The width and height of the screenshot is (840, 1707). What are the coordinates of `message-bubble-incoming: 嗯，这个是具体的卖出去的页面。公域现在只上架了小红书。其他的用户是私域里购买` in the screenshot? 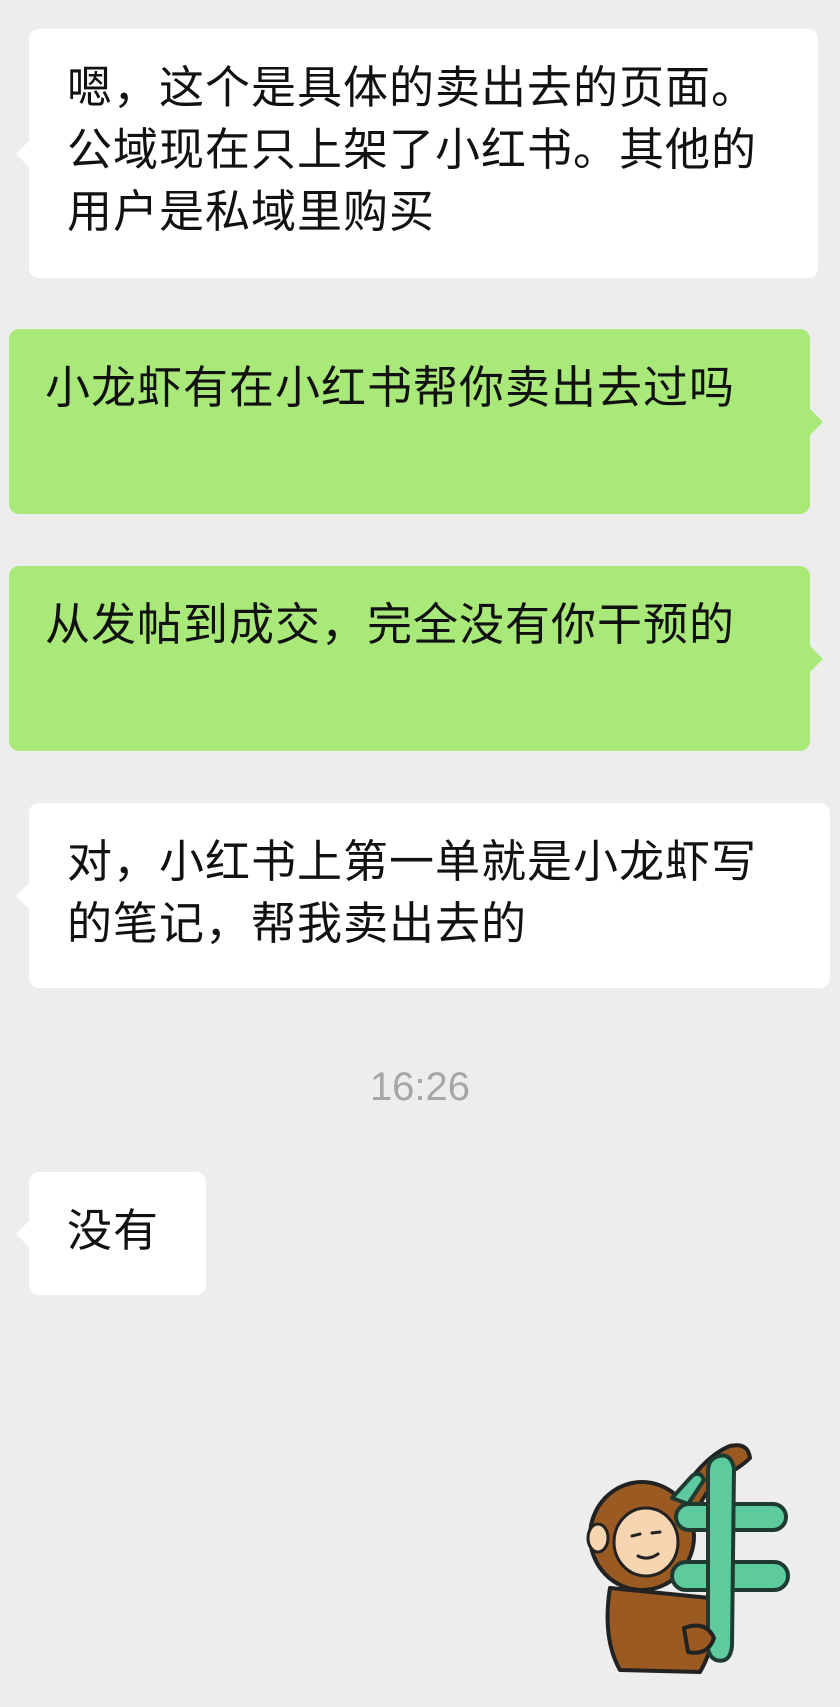 It's located at (417, 153).